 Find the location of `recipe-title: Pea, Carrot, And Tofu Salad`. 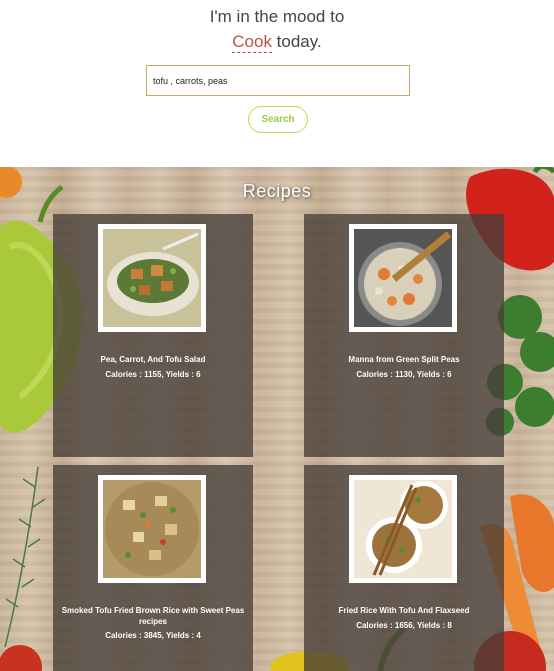

recipe-title: Pea, Carrot, And Tofu Salad is located at coordinates (153, 359).